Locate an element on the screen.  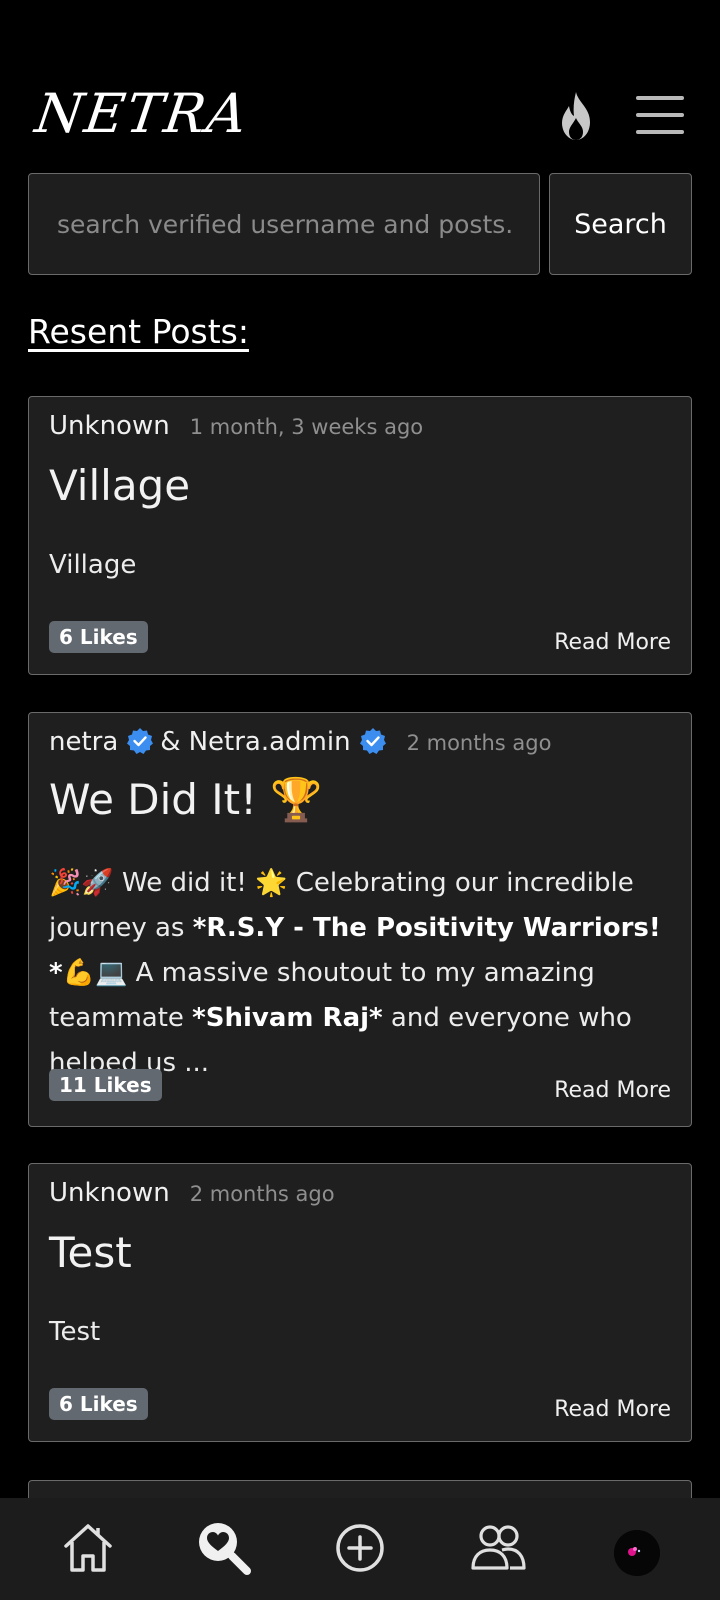
search-button: Search is located at coordinates (620, 224).